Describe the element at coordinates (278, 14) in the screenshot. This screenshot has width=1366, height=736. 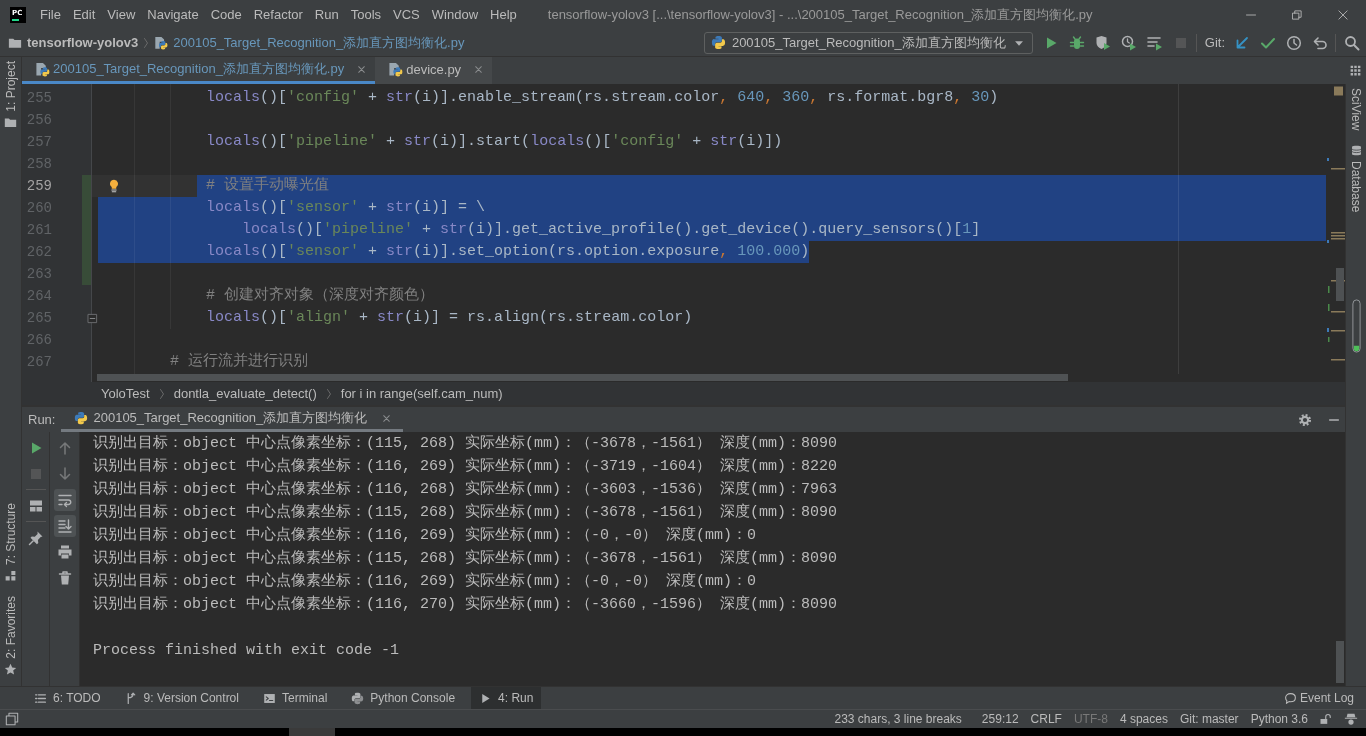
I see `menu-item: Refactor` at that location.